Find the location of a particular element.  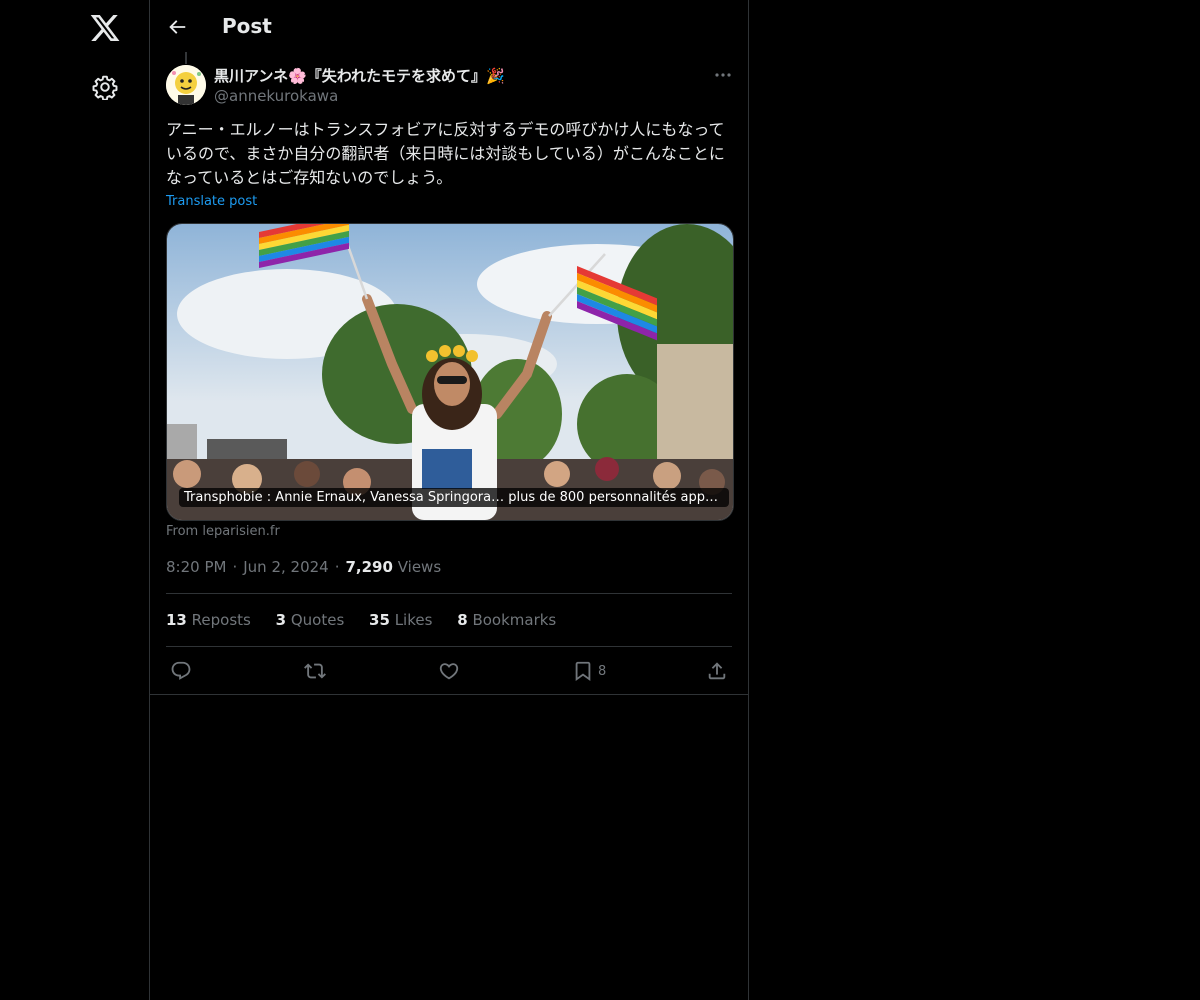

bookmarks-stat: 8 Bookmarks is located at coordinates (506, 620).